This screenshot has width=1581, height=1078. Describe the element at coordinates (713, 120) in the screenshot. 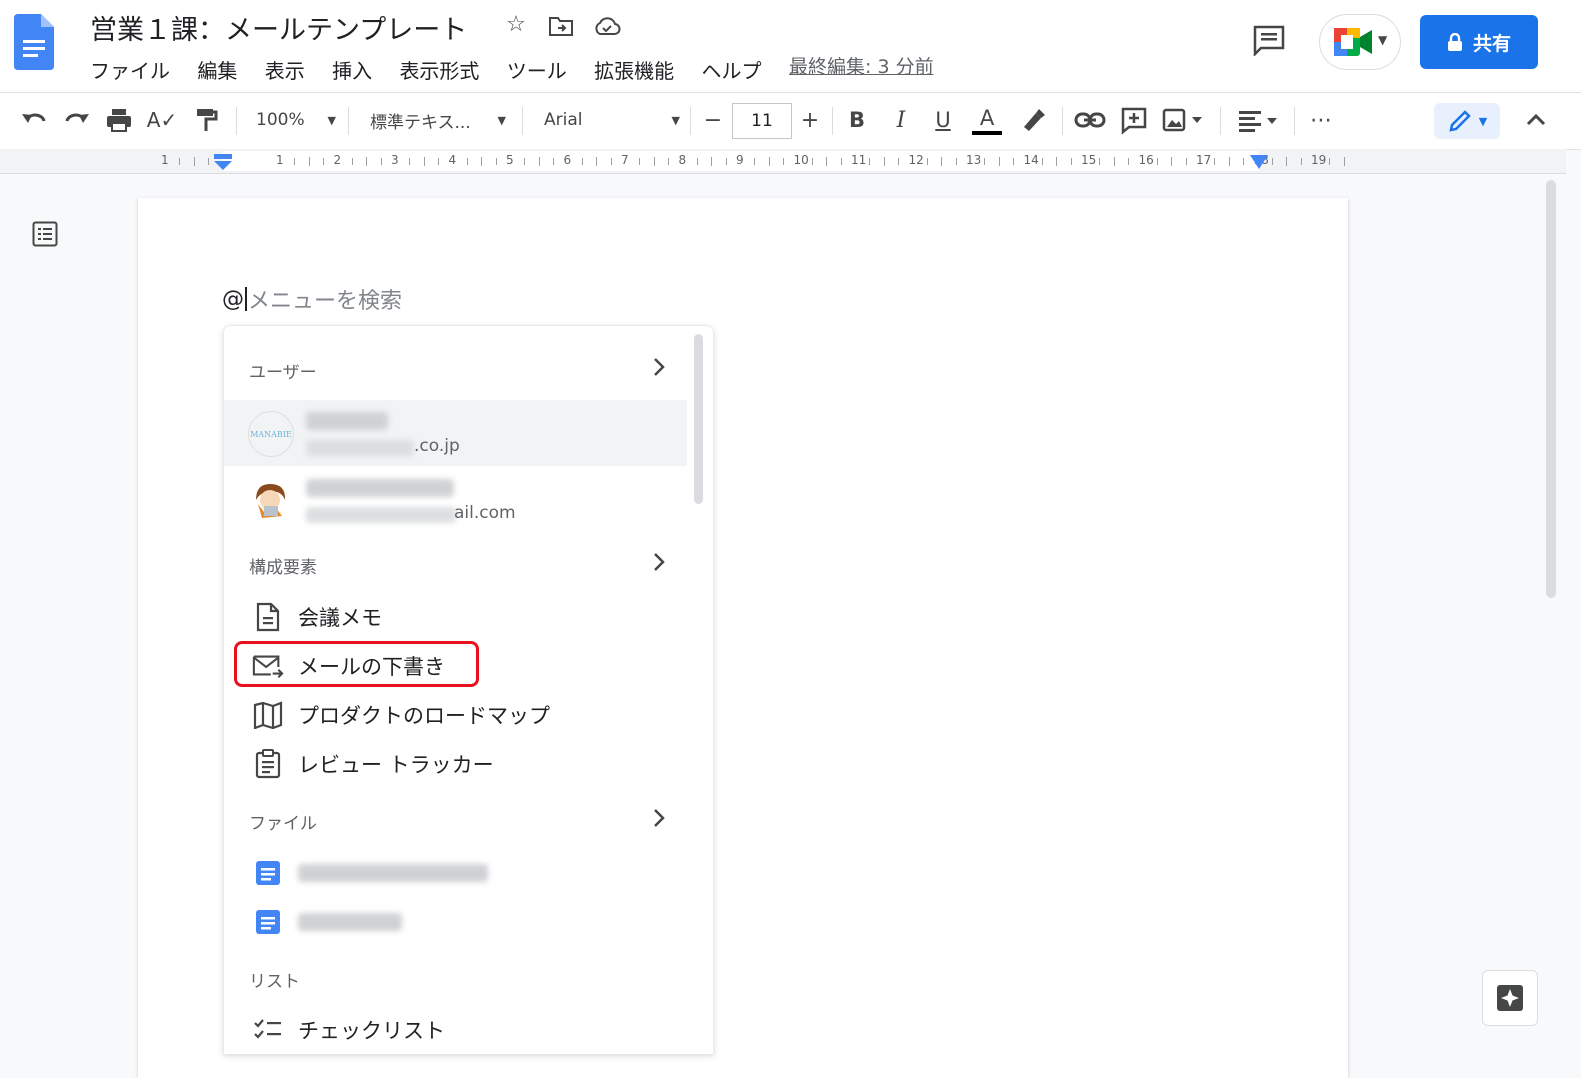

I see `decrease-font-size-button: −` at that location.